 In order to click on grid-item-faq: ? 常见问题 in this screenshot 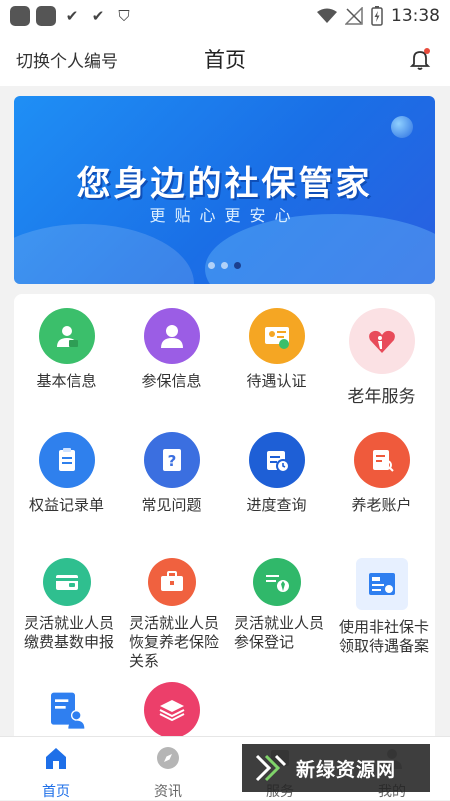, I will do `click(171, 473)`.